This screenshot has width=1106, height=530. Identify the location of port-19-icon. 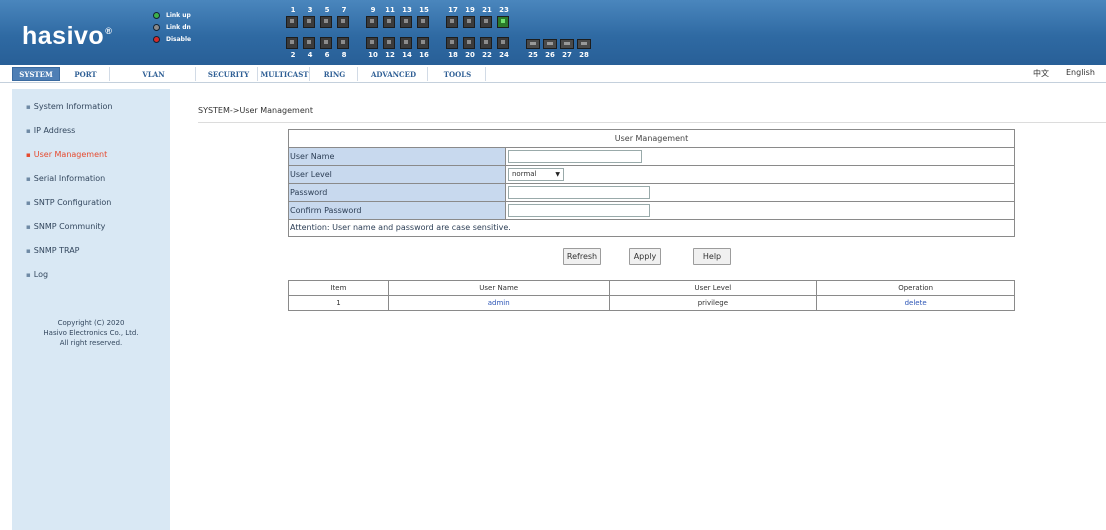
(469, 22).